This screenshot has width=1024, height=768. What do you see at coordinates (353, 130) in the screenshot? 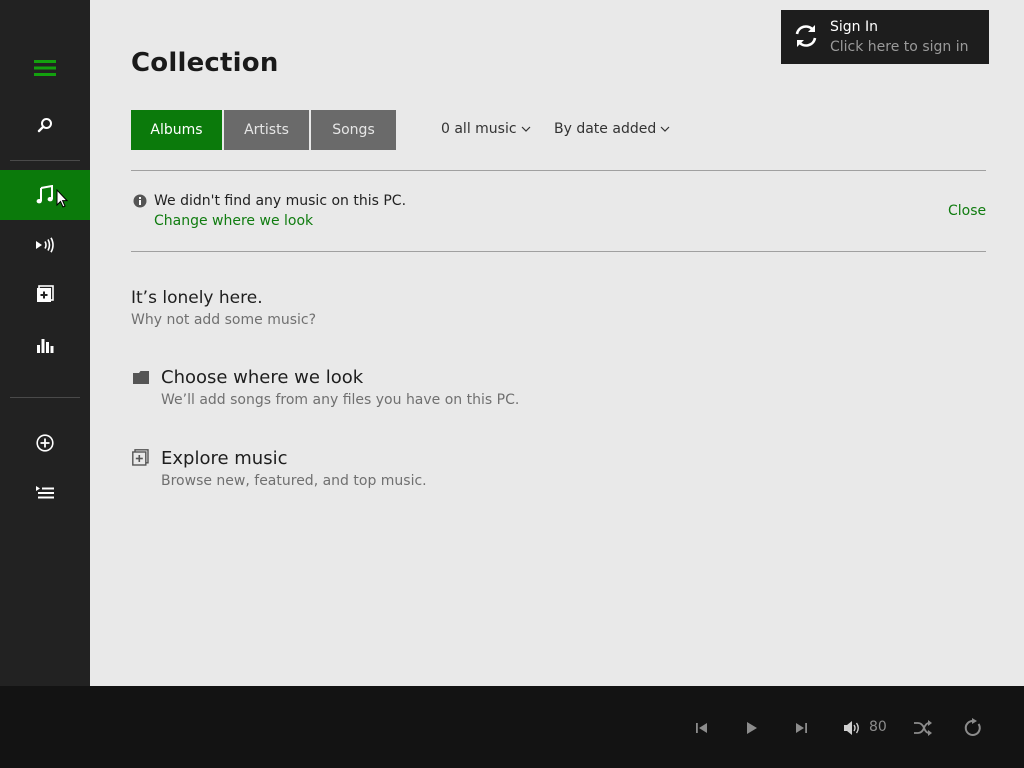
I see `tab-songs: Songs` at bounding box center [353, 130].